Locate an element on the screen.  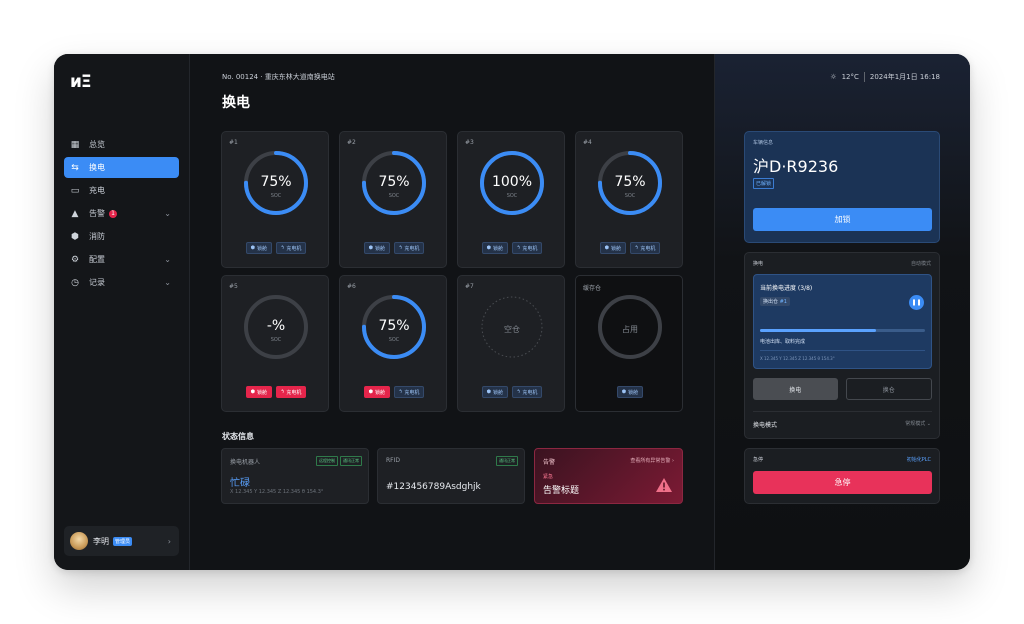
rfid-label: RFID is located at coordinates (393, 460).